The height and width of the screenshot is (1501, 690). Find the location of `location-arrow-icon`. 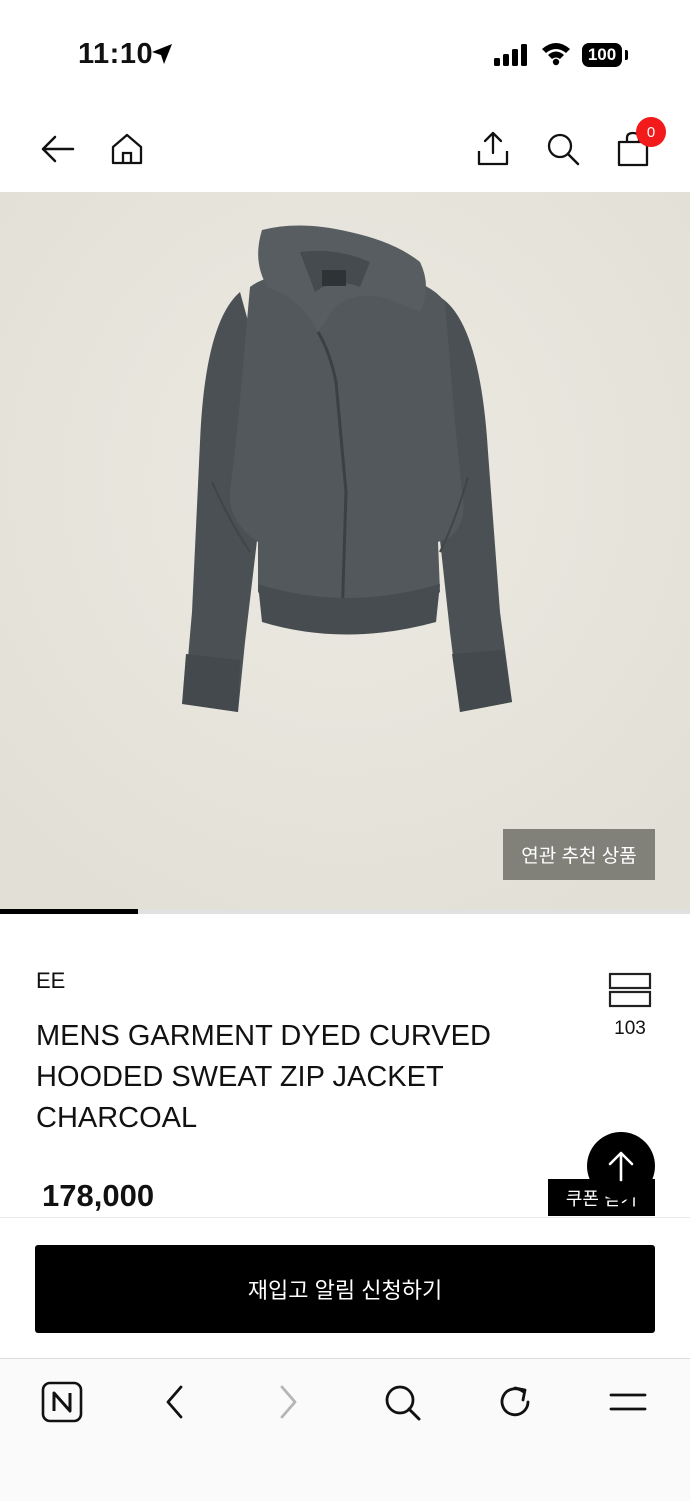

location-arrow-icon is located at coordinates (162, 54).